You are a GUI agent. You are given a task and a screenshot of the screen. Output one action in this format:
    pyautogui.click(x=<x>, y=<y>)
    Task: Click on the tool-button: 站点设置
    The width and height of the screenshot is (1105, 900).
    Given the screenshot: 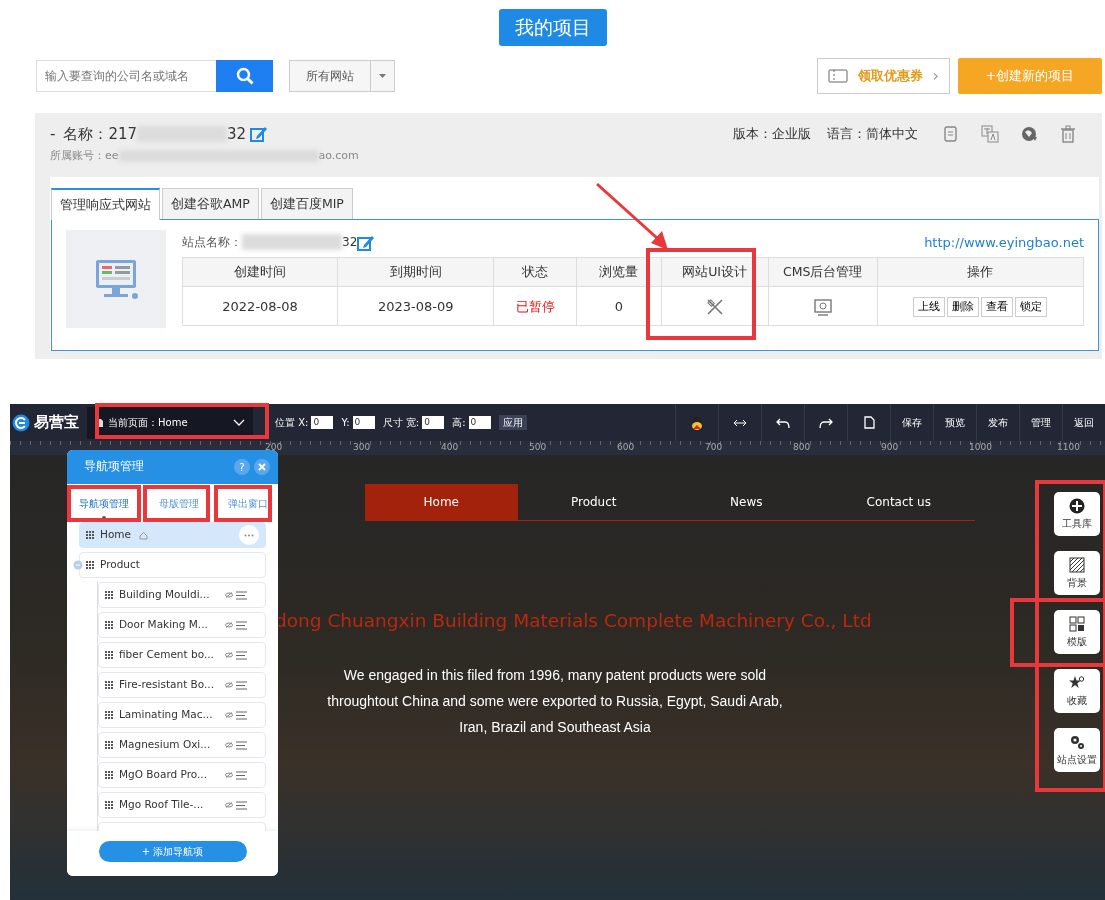 What is the action you would take?
    pyautogui.click(x=1077, y=750)
    